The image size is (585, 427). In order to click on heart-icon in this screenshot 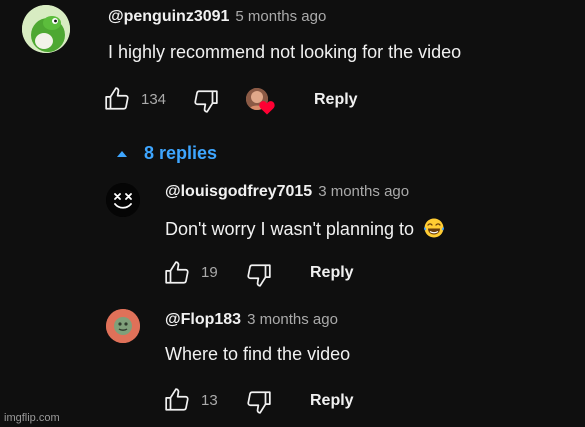, I will do `click(267, 108)`.